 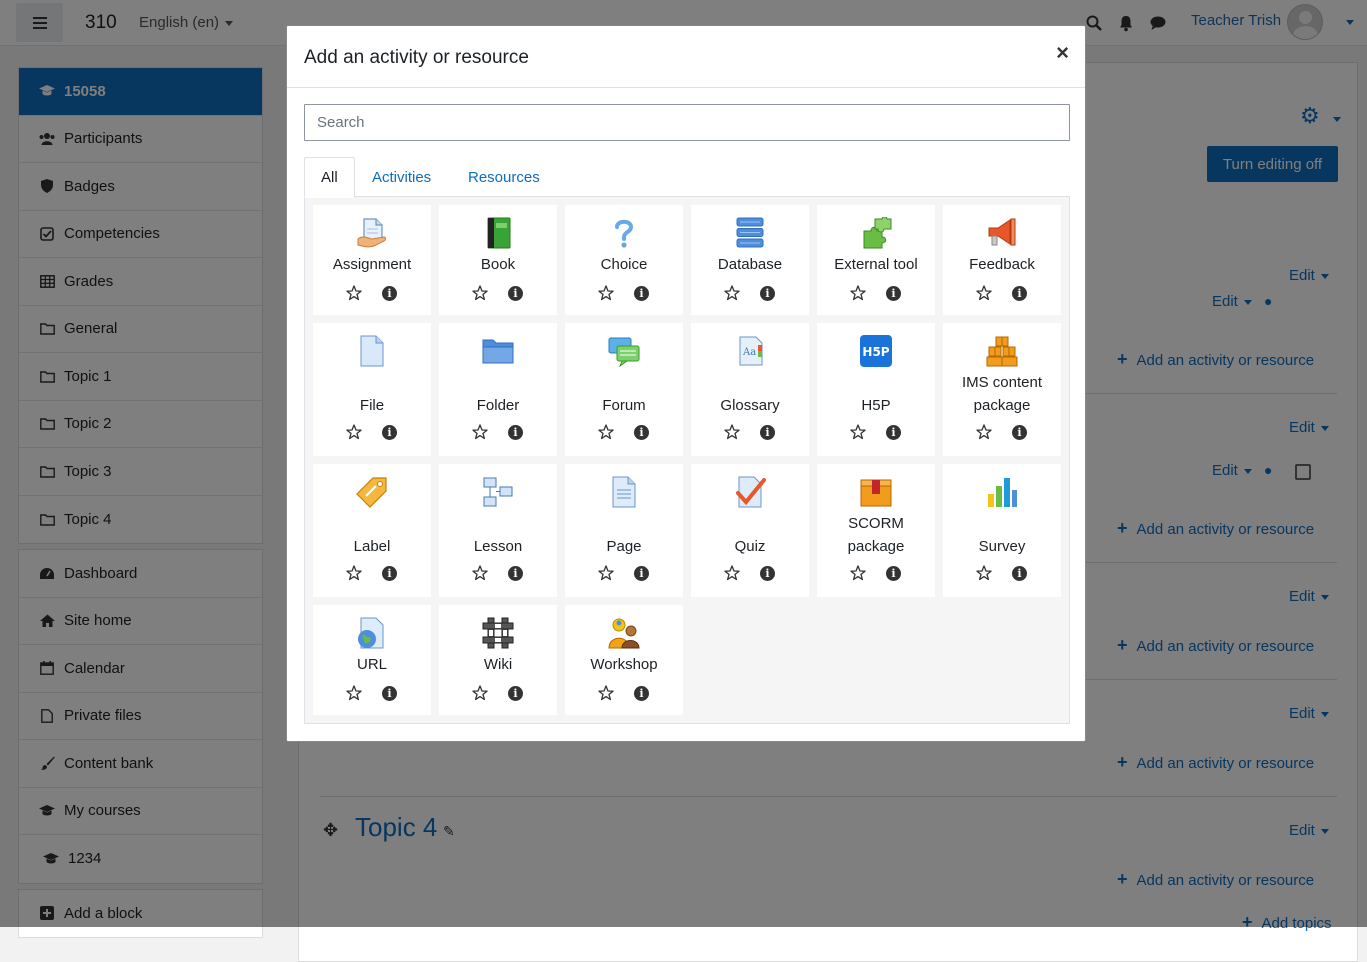 I want to click on activity-card-label: Label i, so click(x=372, y=530).